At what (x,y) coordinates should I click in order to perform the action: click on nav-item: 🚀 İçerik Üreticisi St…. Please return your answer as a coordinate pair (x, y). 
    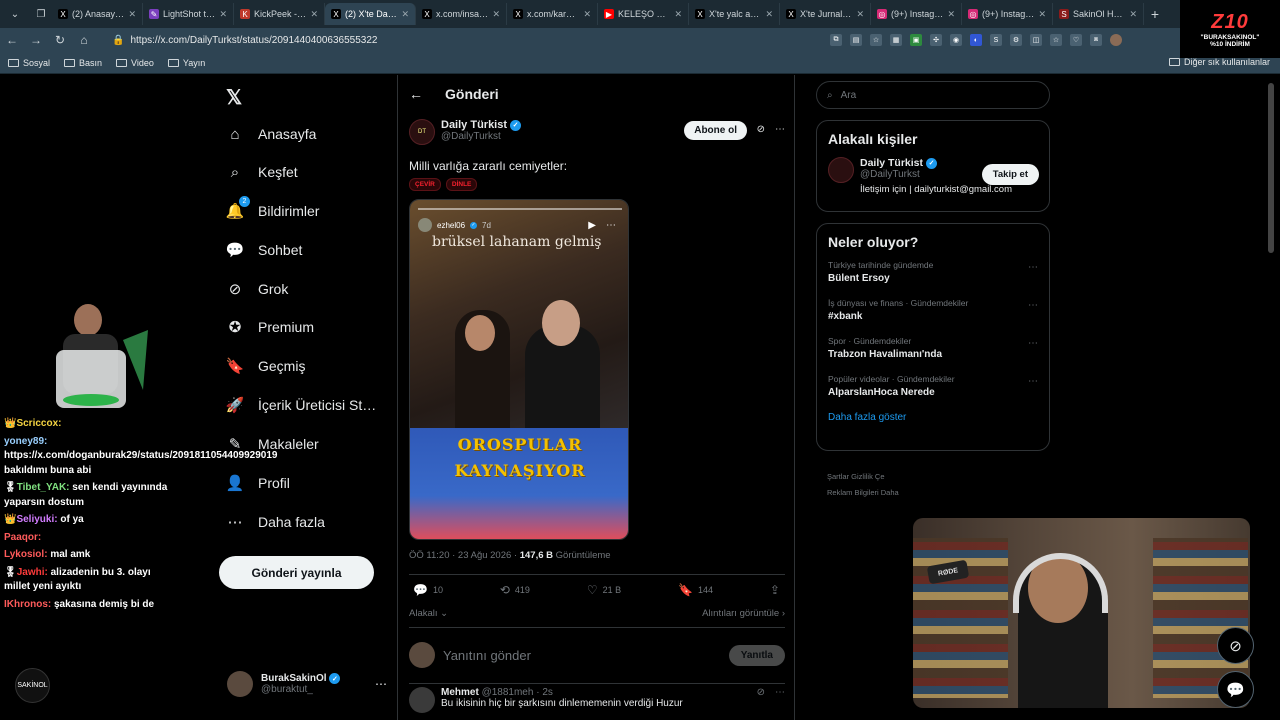
    Looking at the image, I should click on (301, 405).